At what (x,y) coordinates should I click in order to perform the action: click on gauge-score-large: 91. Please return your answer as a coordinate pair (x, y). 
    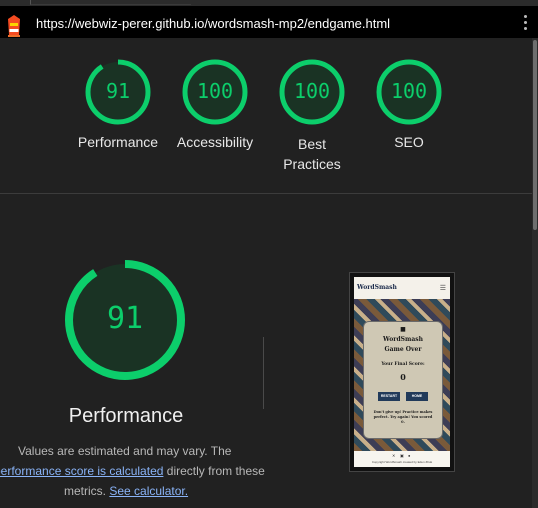
    Looking at the image, I should click on (125, 318).